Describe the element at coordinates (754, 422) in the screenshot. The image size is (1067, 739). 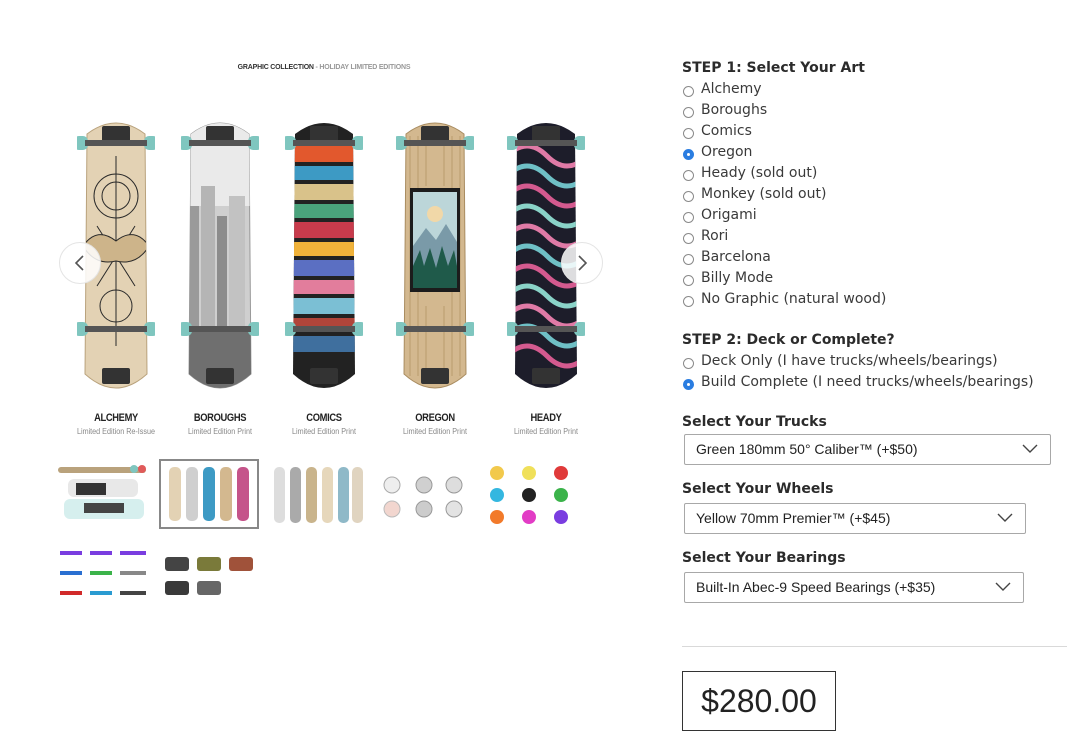
I see `trucks-label: Select Your Trucks` at that location.